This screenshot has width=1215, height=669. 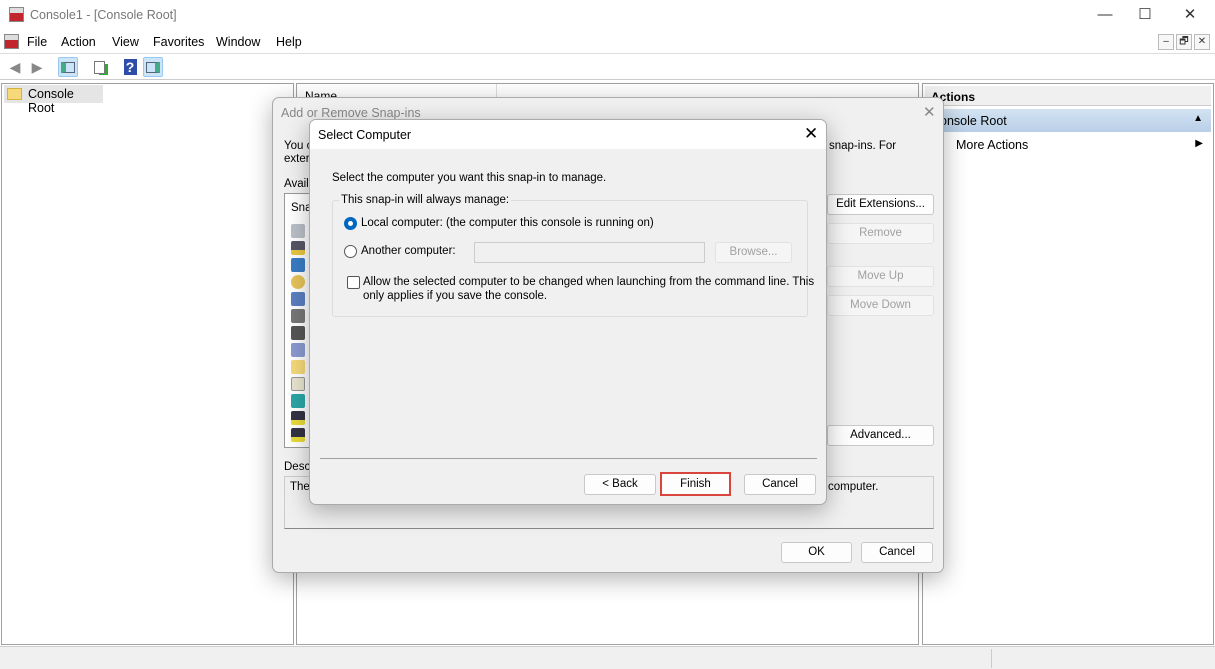 What do you see at coordinates (589, 252) in the screenshot?
I see `another-computer-input` at bounding box center [589, 252].